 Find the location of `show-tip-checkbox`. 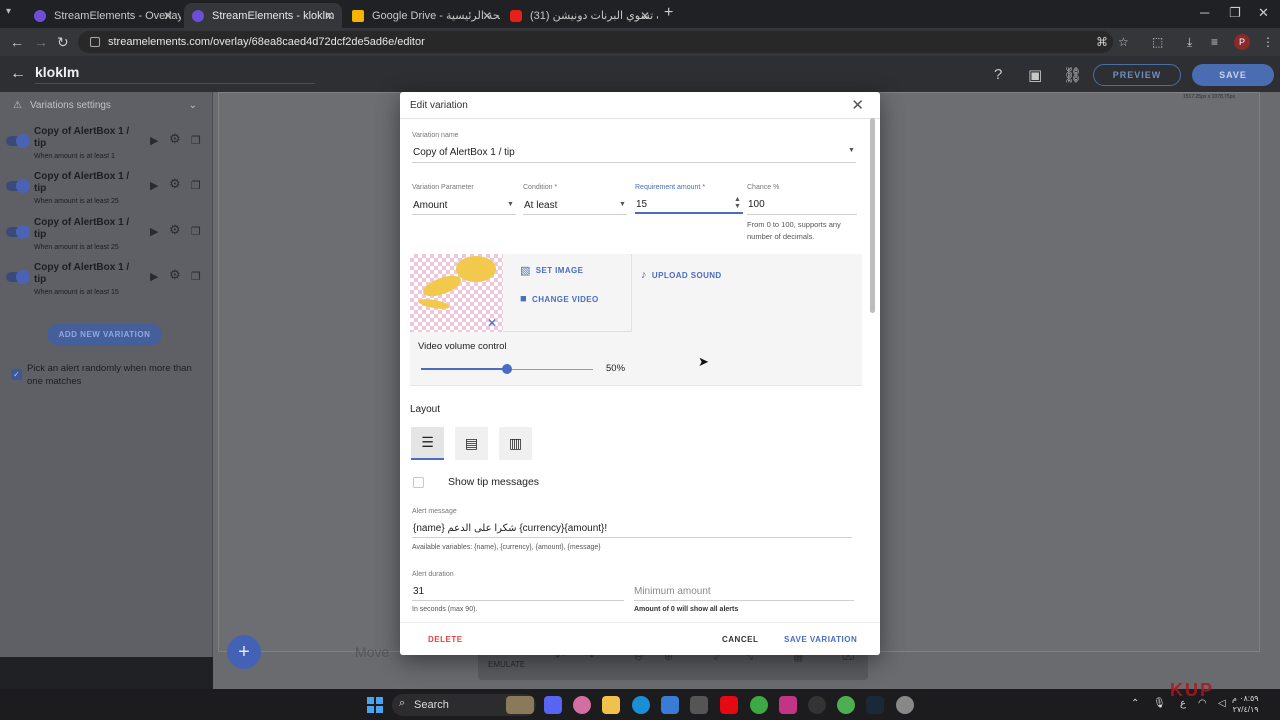

show-tip-checkbox is located at coordinates (418, 482).